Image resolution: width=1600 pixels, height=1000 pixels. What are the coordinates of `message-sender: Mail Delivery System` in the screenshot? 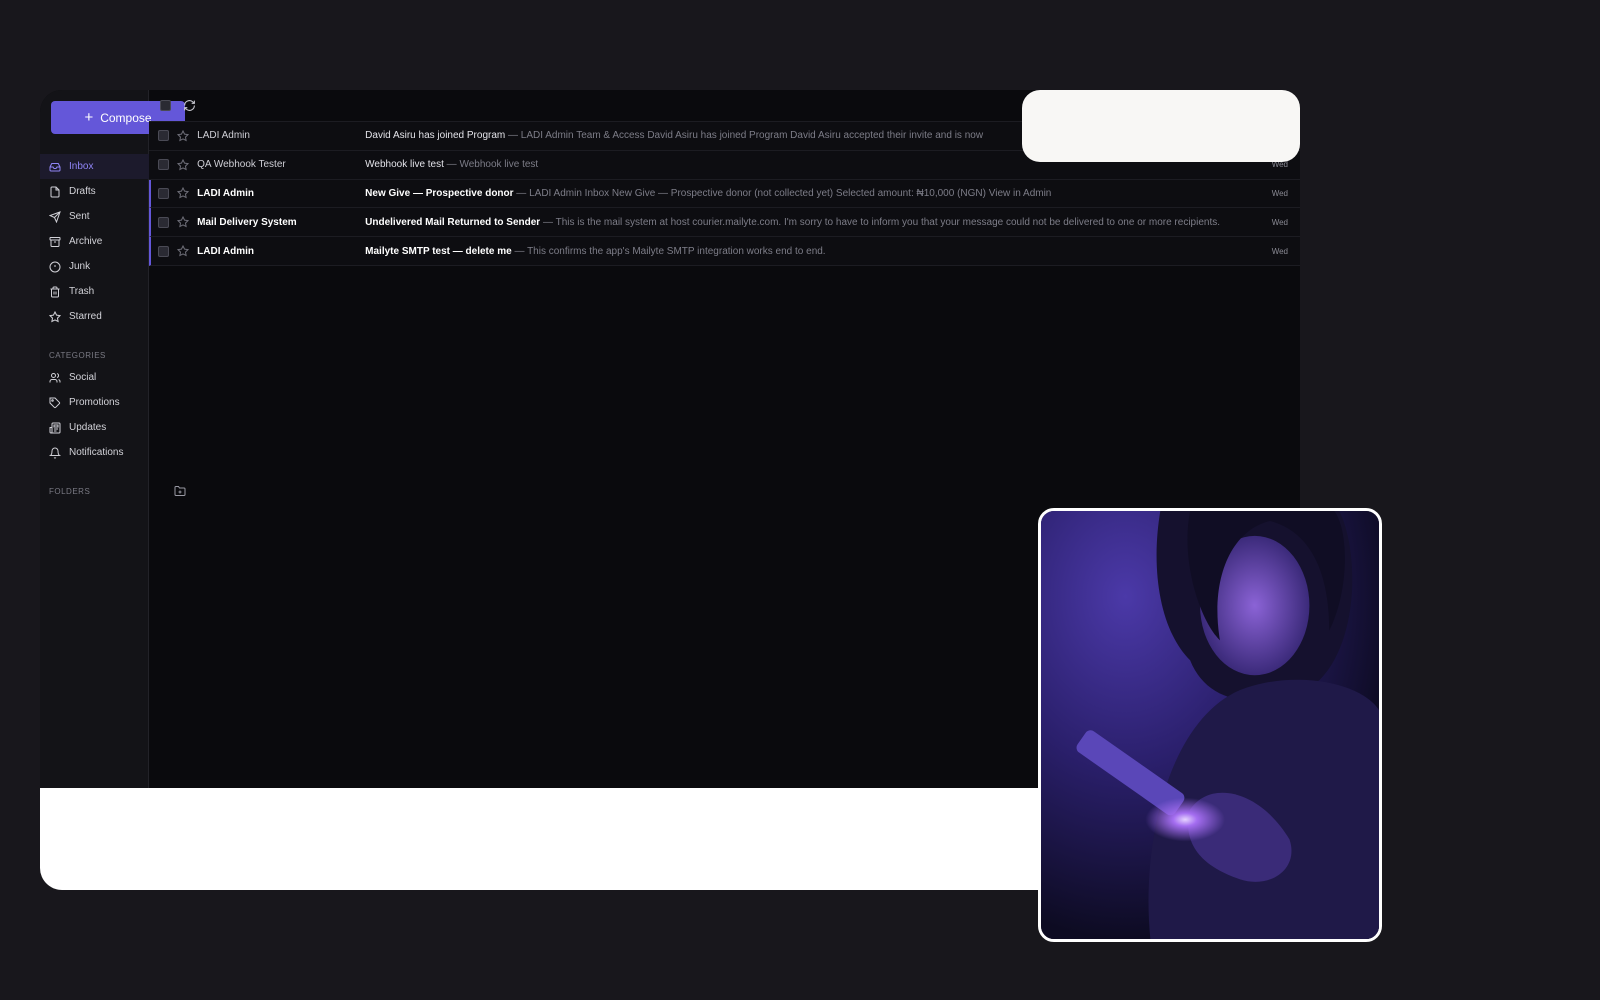 It's located at (247, 222).